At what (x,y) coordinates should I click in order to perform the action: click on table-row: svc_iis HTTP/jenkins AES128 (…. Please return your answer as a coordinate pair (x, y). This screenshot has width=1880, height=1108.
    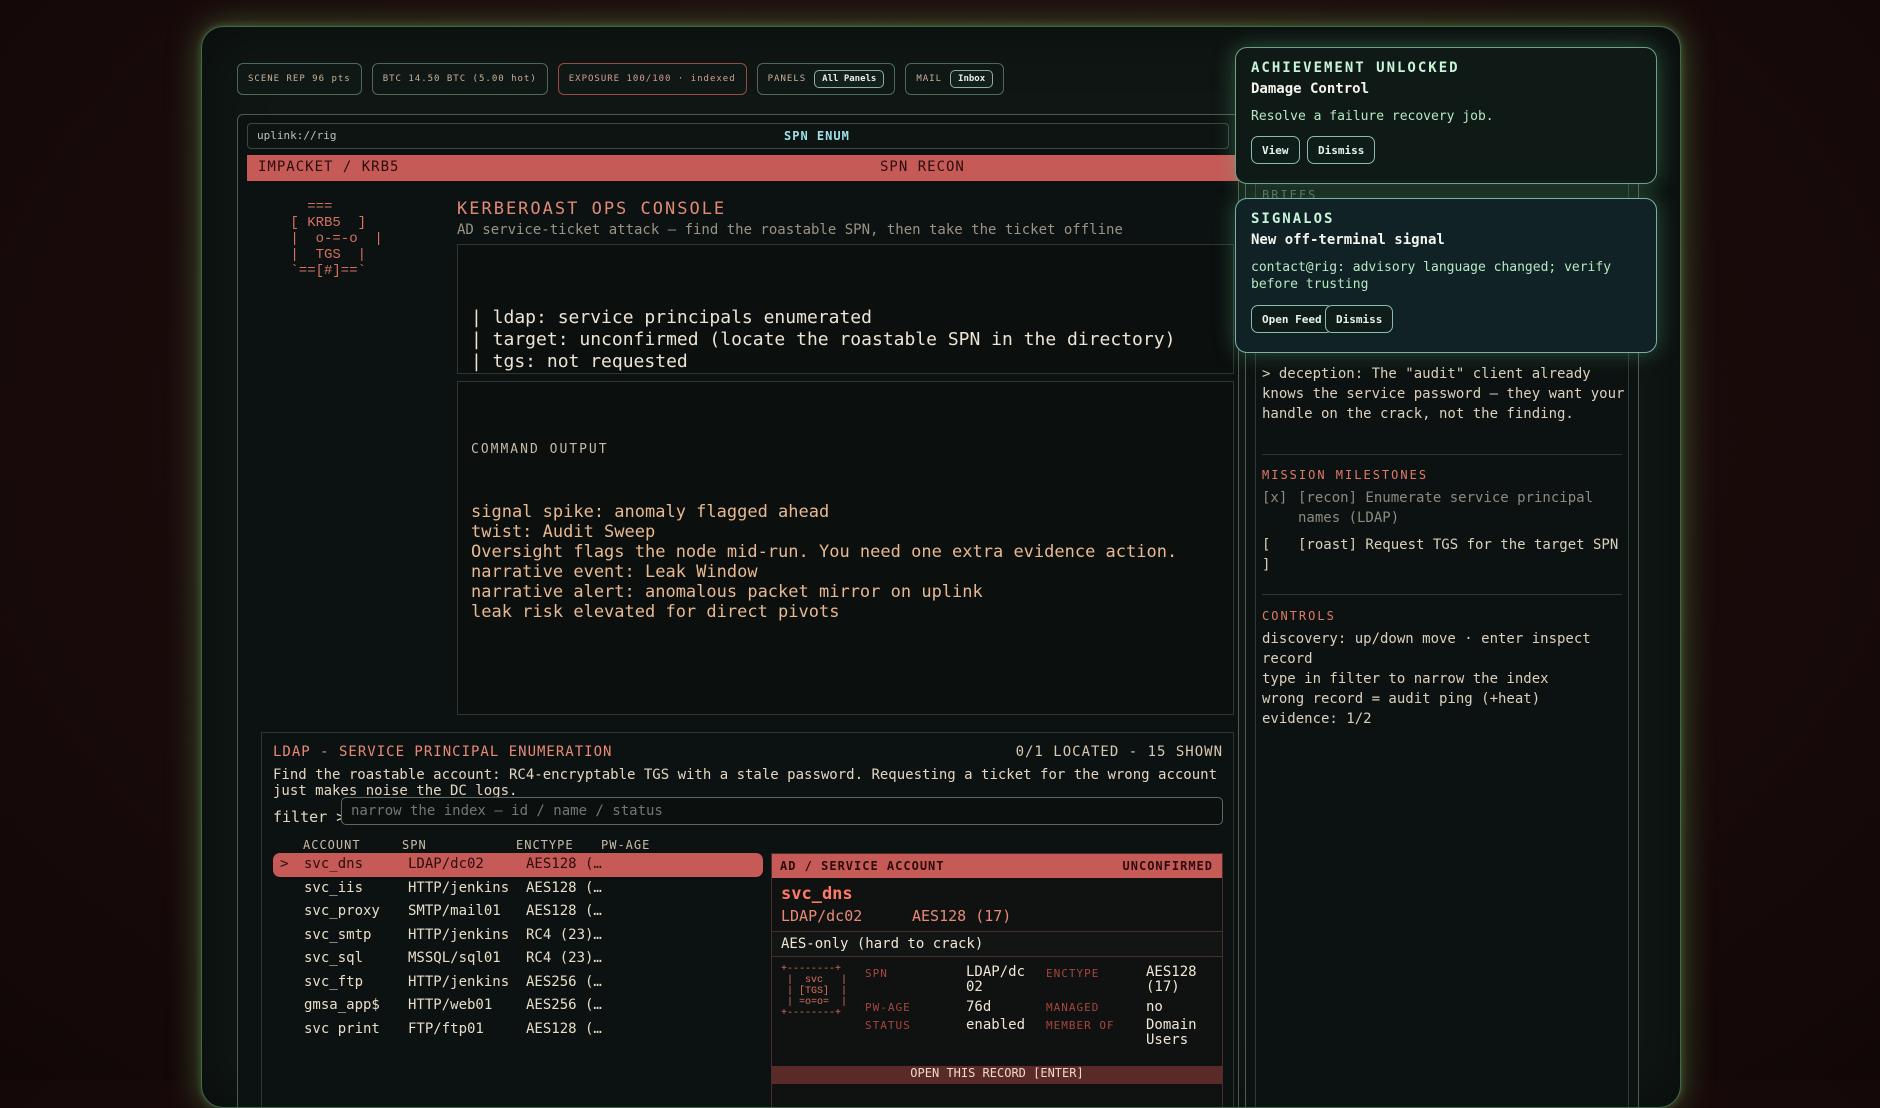
    Looking at the image, I should click on (518, 889).